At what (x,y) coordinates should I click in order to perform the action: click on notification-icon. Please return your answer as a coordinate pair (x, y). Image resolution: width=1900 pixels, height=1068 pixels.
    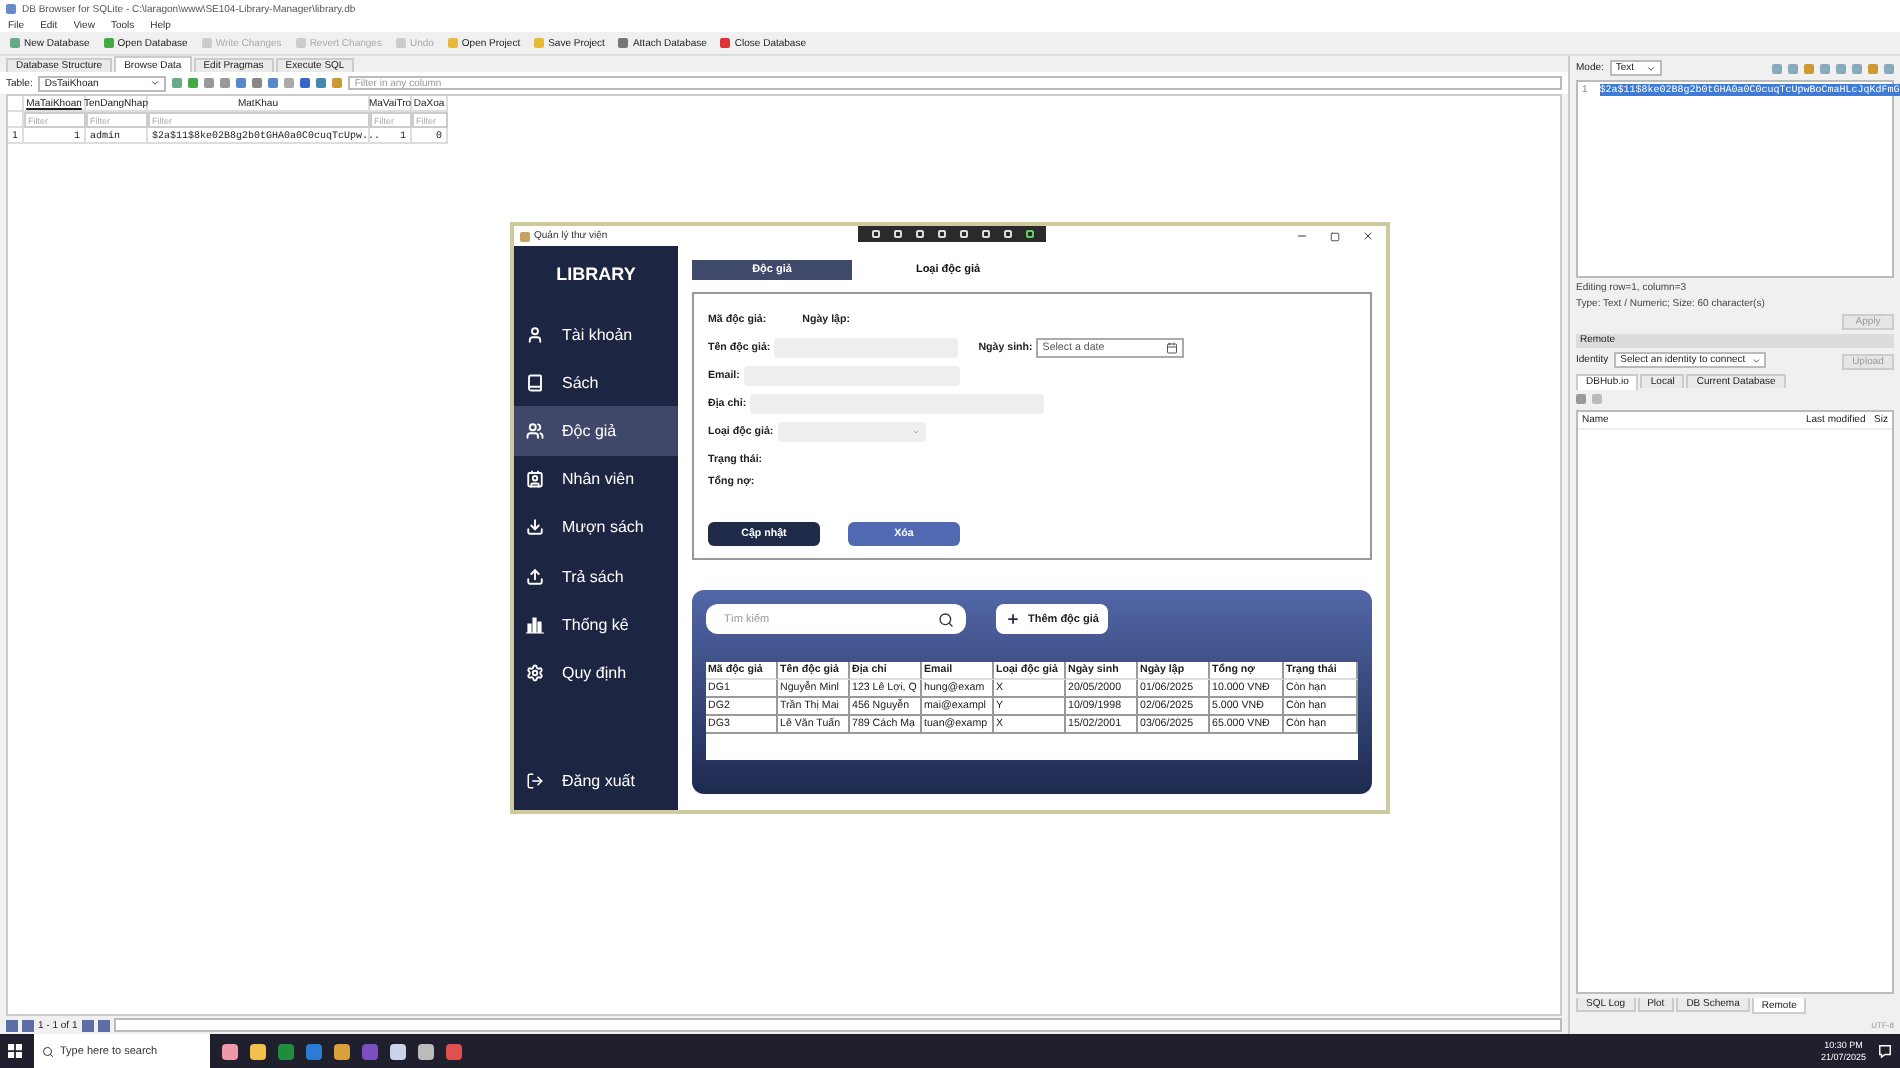
    Looking at the image, I should click on (1885, 1051).